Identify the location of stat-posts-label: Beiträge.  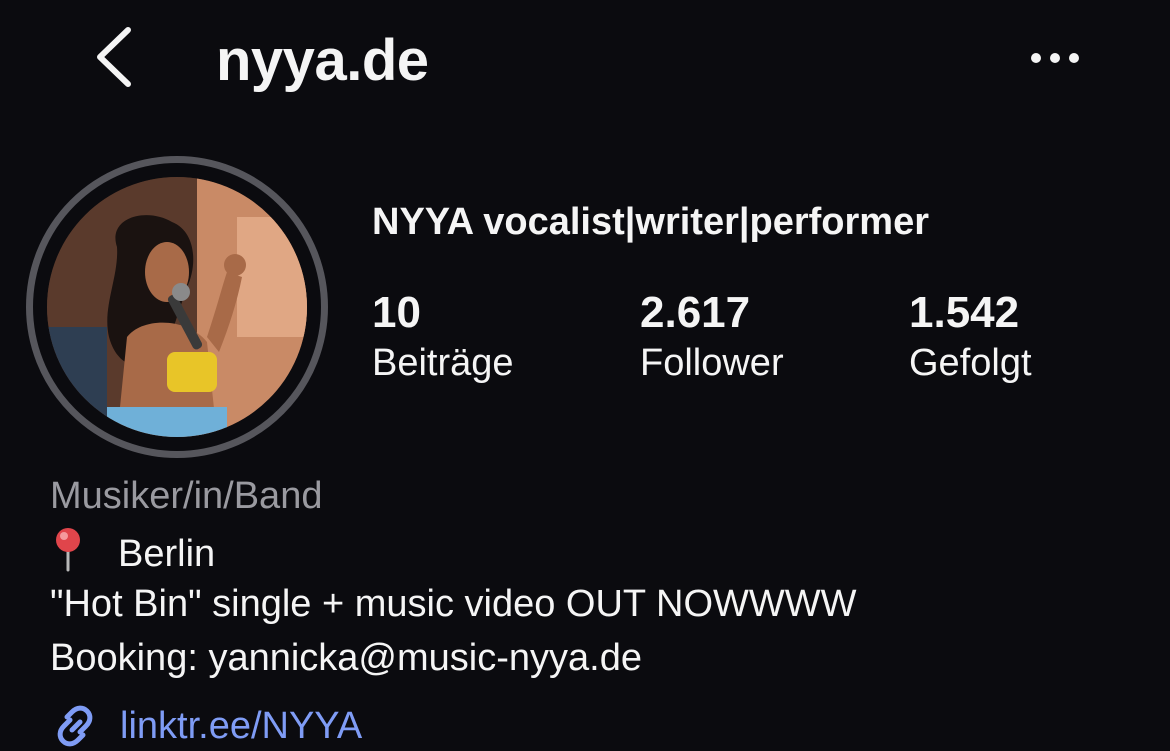
(443, 363).